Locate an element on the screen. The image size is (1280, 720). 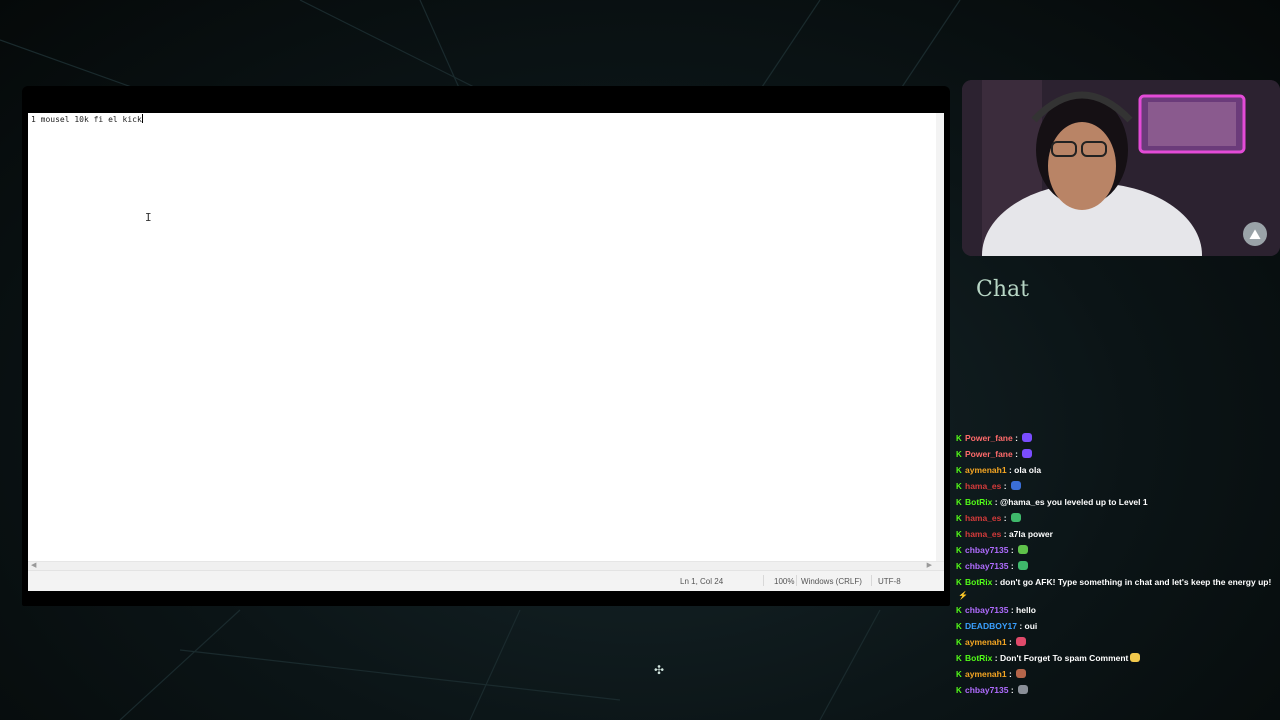
cursor-position: Ln 1, Col 24 is located at coordinates (702, 581).